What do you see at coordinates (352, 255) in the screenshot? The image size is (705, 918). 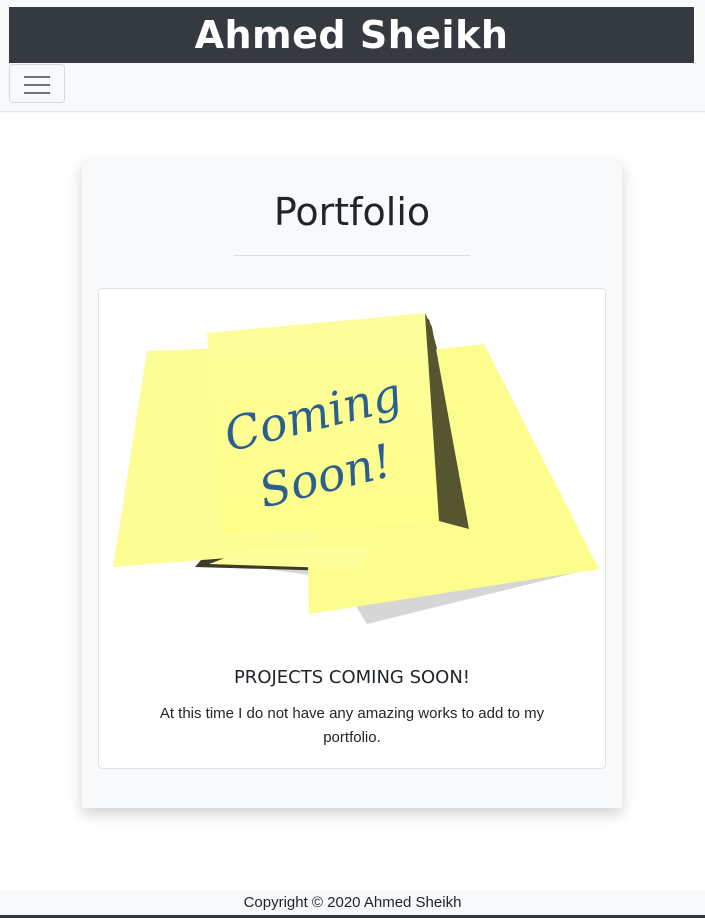 I see `title-divider` at bounding box center [352, 255].